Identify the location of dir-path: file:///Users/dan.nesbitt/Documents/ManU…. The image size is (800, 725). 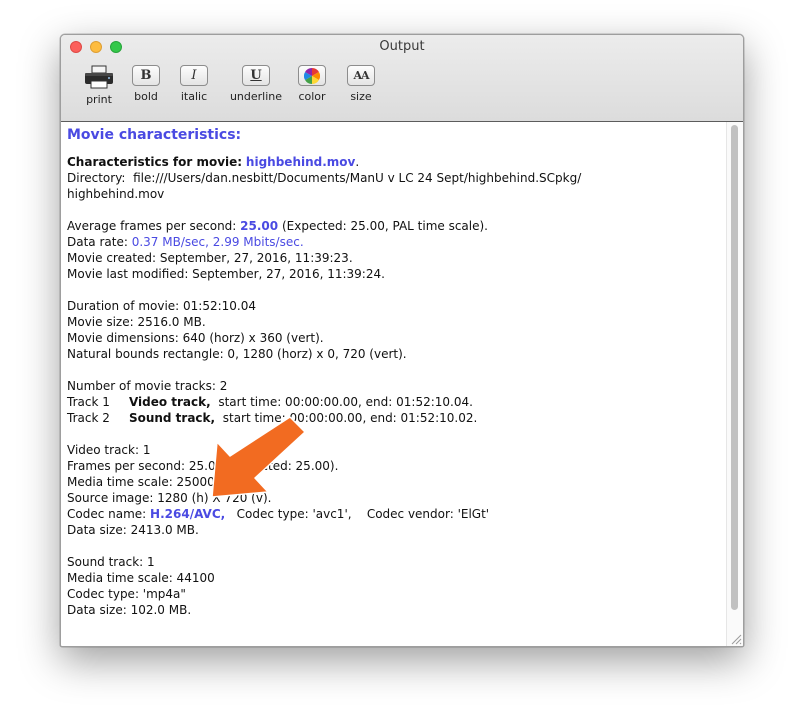
(357, 178).